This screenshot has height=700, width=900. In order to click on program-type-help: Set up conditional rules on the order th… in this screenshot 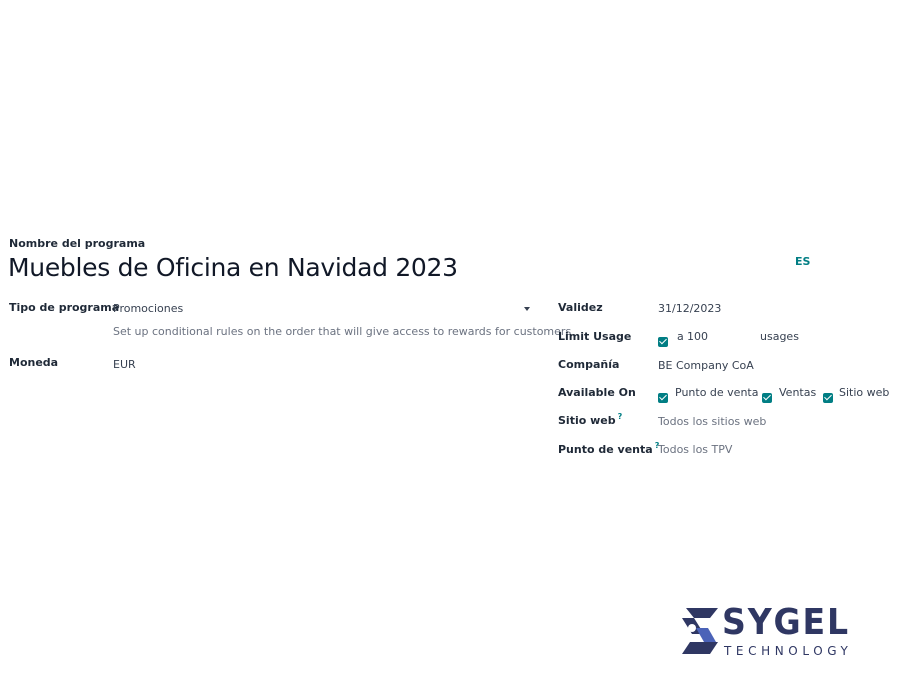, I will do `click(342, 331)`.